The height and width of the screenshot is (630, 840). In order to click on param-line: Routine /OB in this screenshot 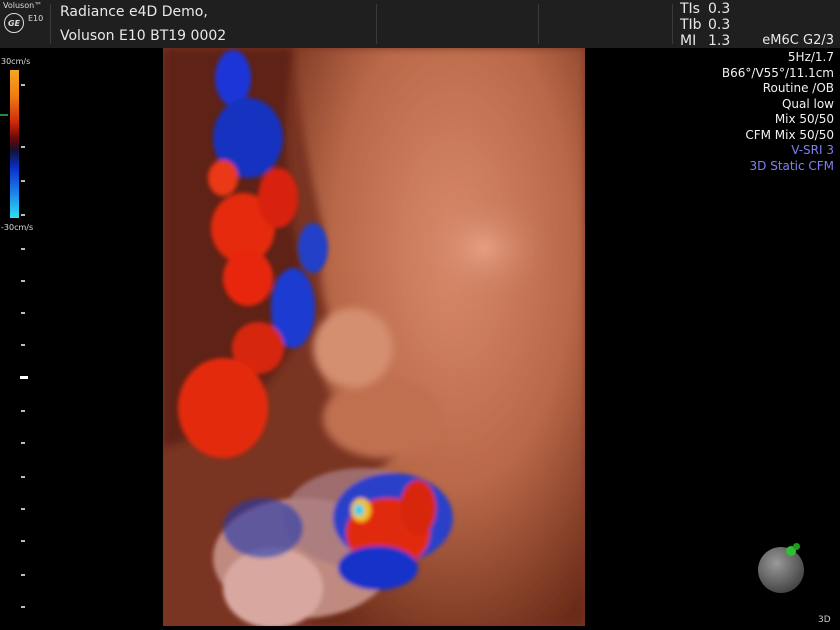, I will do `click(798, 88)`.